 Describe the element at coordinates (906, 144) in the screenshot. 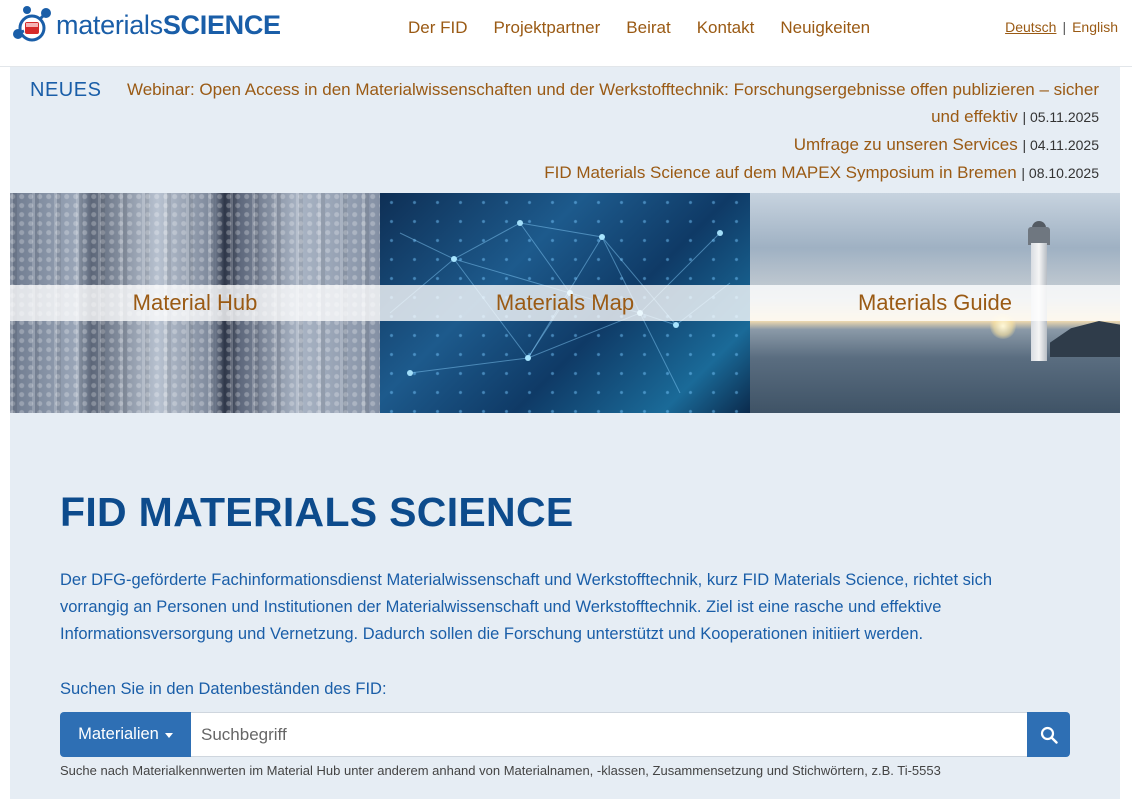

I see `news-link: Umfrage zu unseren Services` at that location.